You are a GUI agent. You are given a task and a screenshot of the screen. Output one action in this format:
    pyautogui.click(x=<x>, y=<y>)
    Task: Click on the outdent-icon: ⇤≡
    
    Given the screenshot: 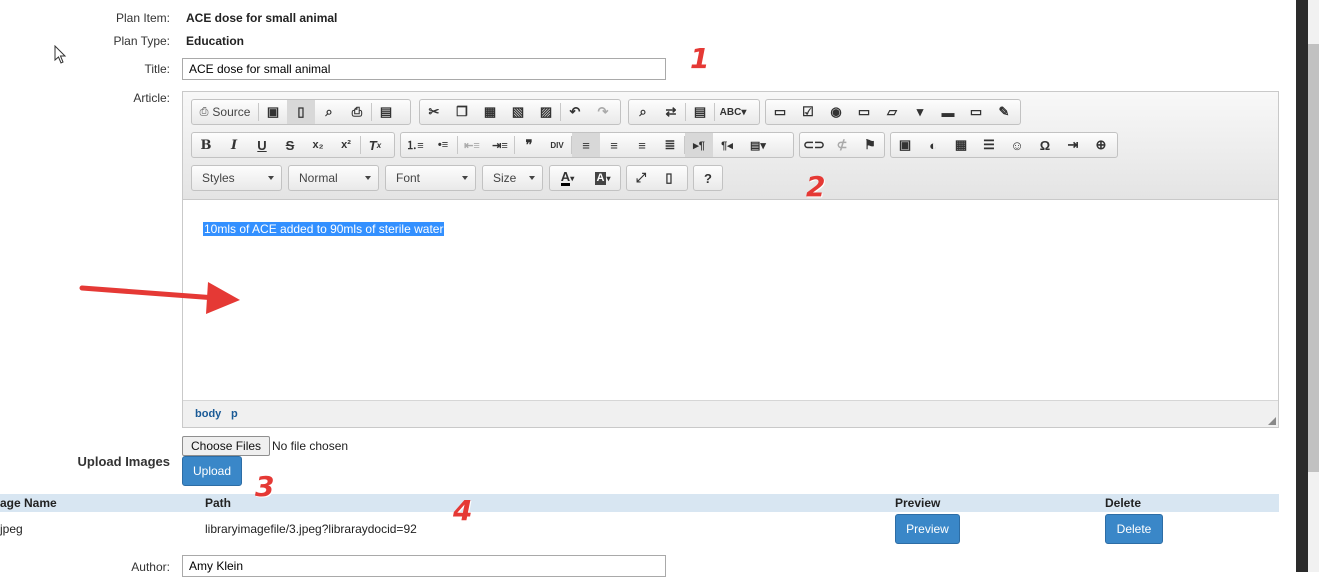 What is the action you would take?
    pyautogui.click(x=472, y=145)
    